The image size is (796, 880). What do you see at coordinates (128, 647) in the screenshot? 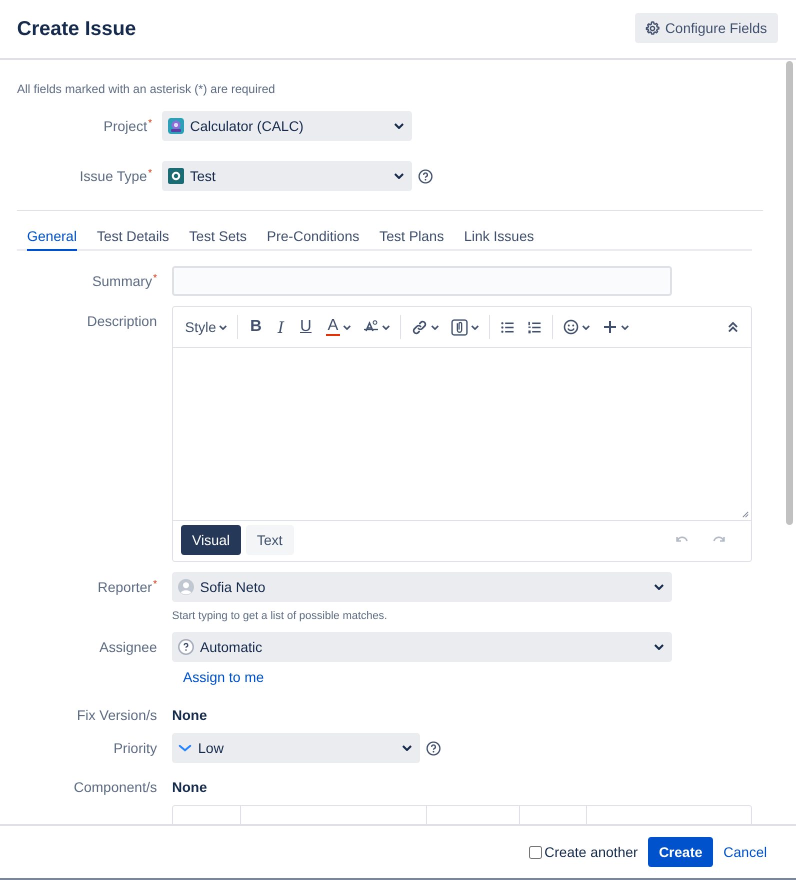
I see `field-label: Assignee` at bounding box center [128, 647].